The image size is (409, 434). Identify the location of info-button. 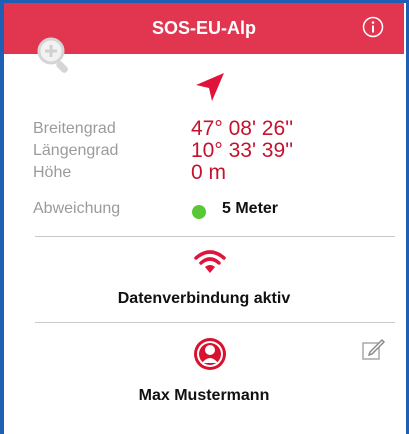
(373, 27).